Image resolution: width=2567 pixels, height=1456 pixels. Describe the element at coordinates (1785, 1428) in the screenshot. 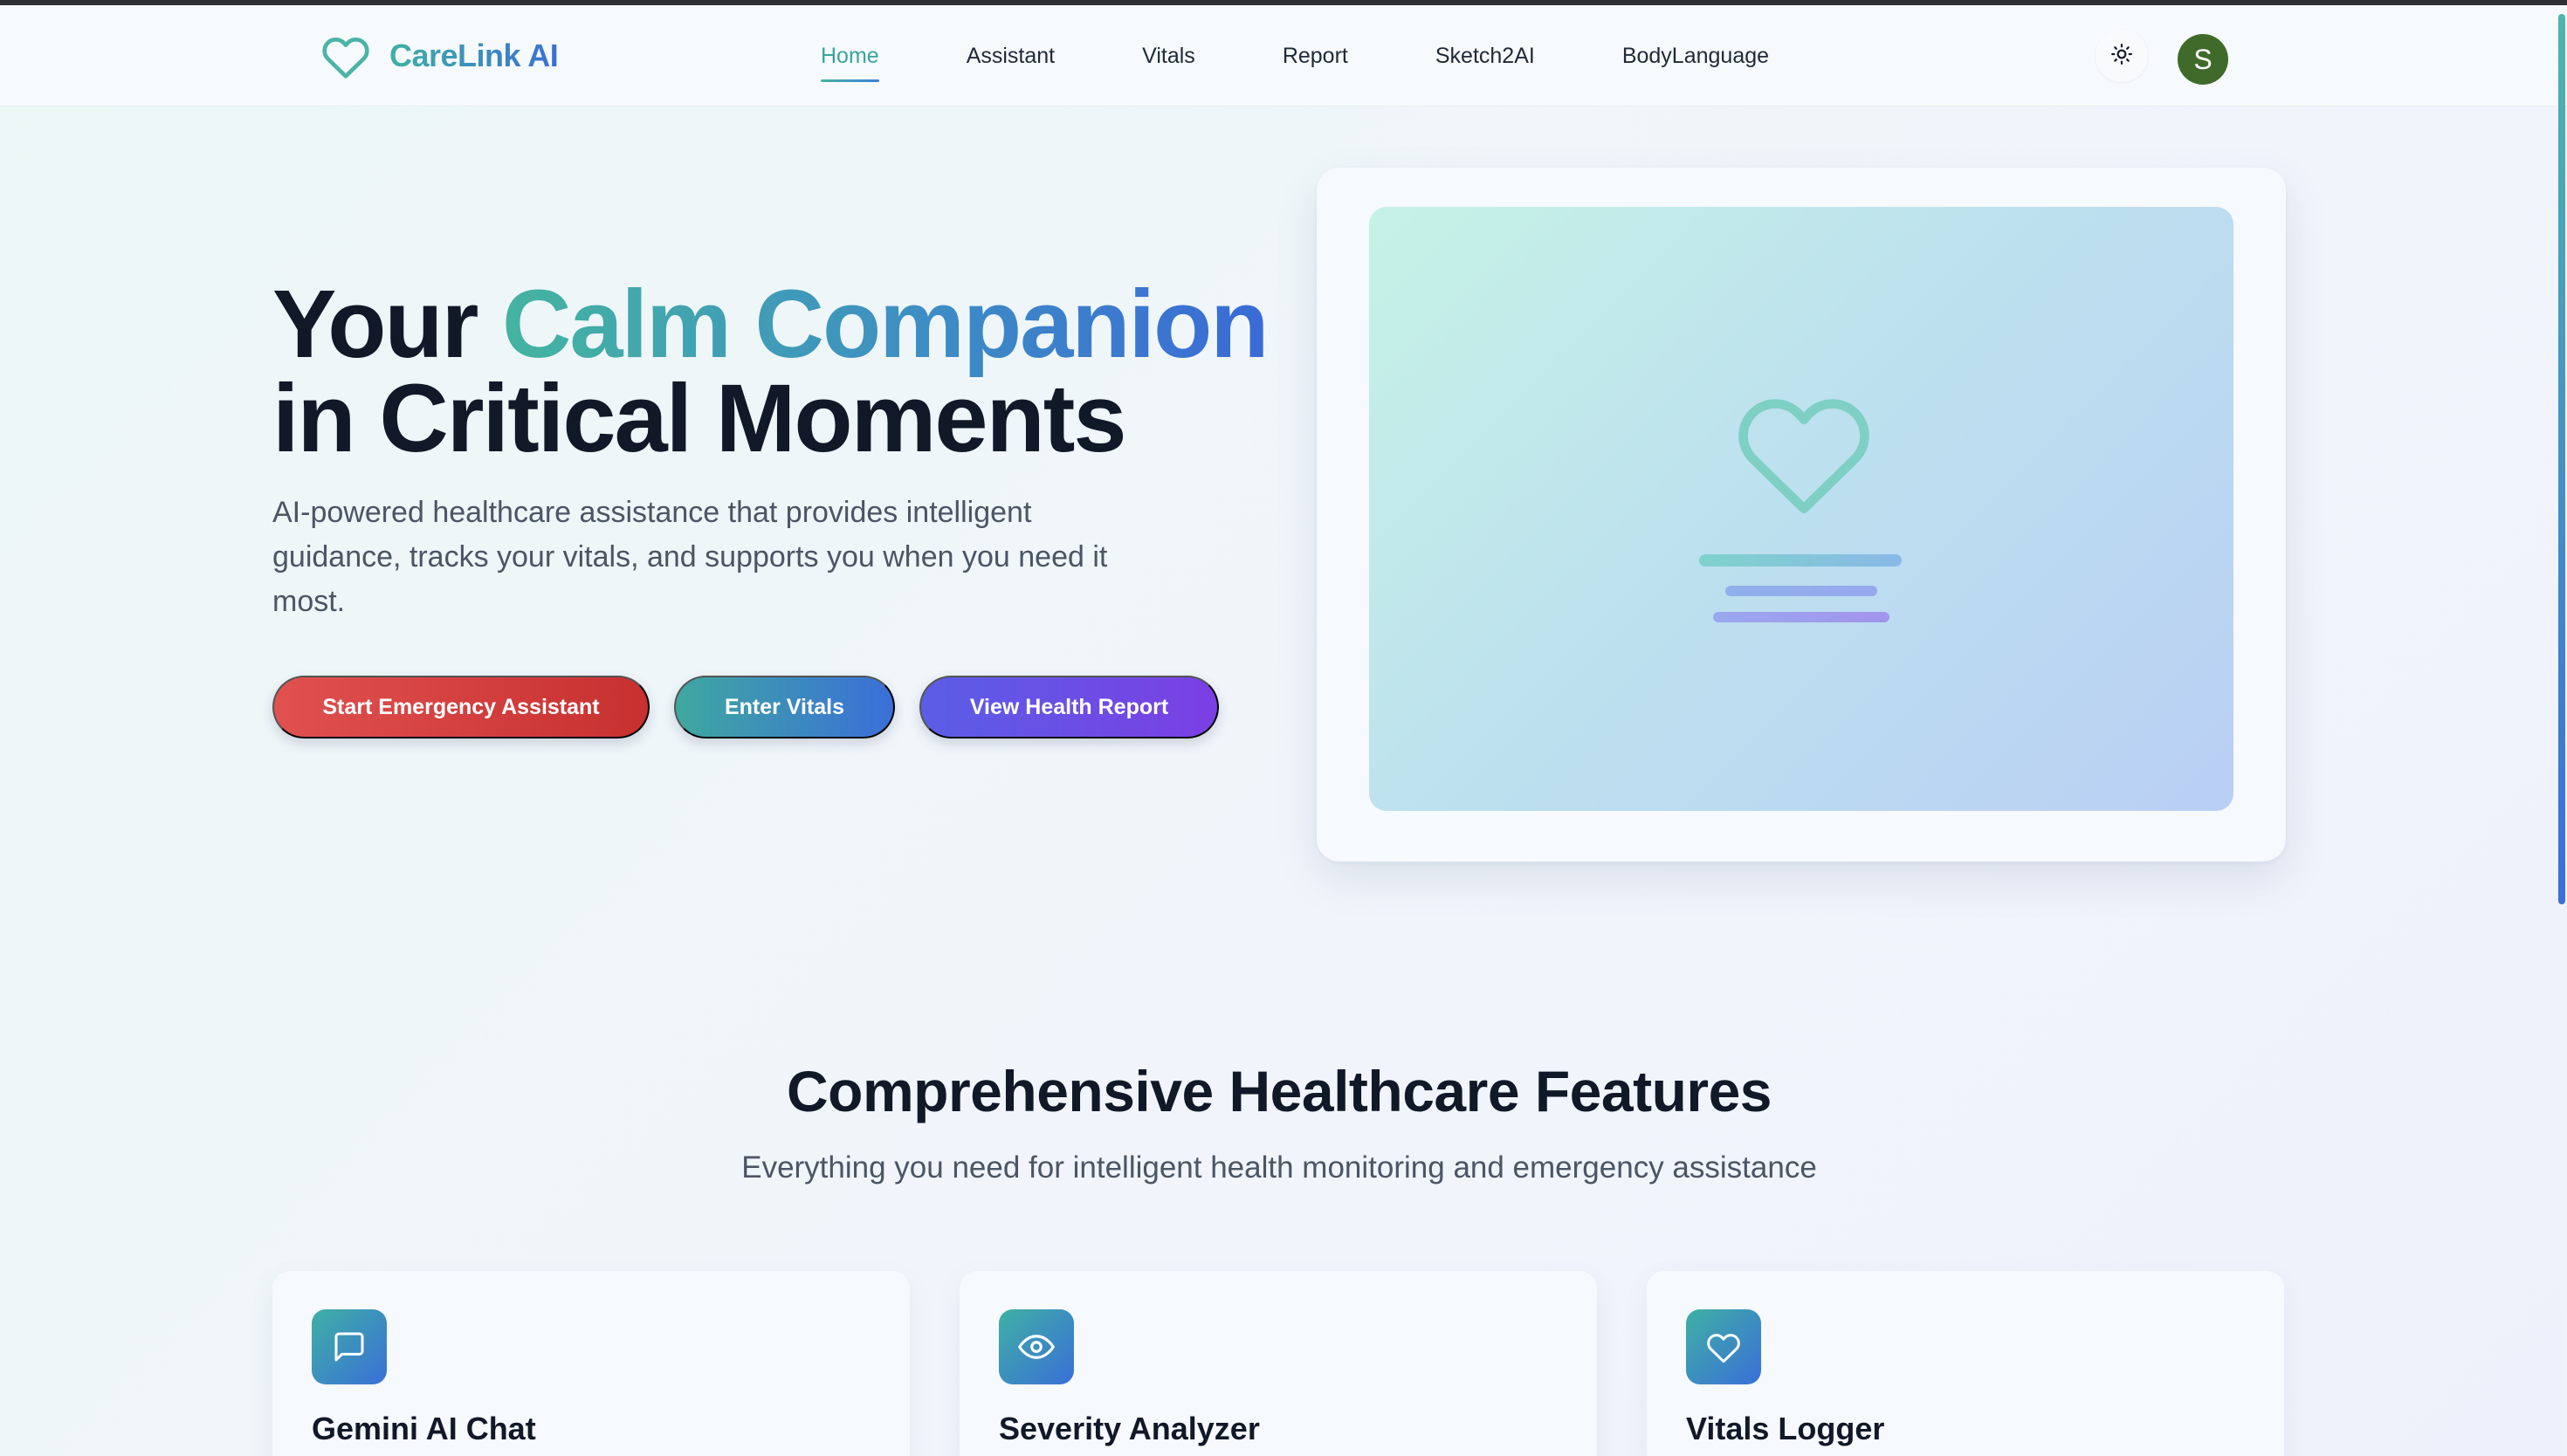

I see `feature-title: Vitals Logger` at that location.